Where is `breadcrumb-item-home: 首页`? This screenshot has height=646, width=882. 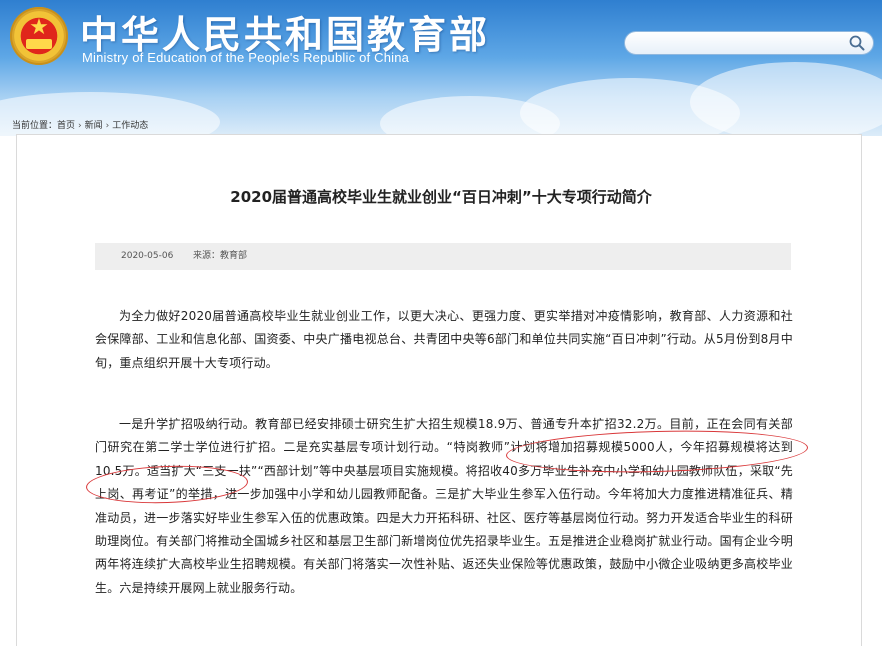 breadcrumb-item-home: 首页 is located at coordinates (66, 126).